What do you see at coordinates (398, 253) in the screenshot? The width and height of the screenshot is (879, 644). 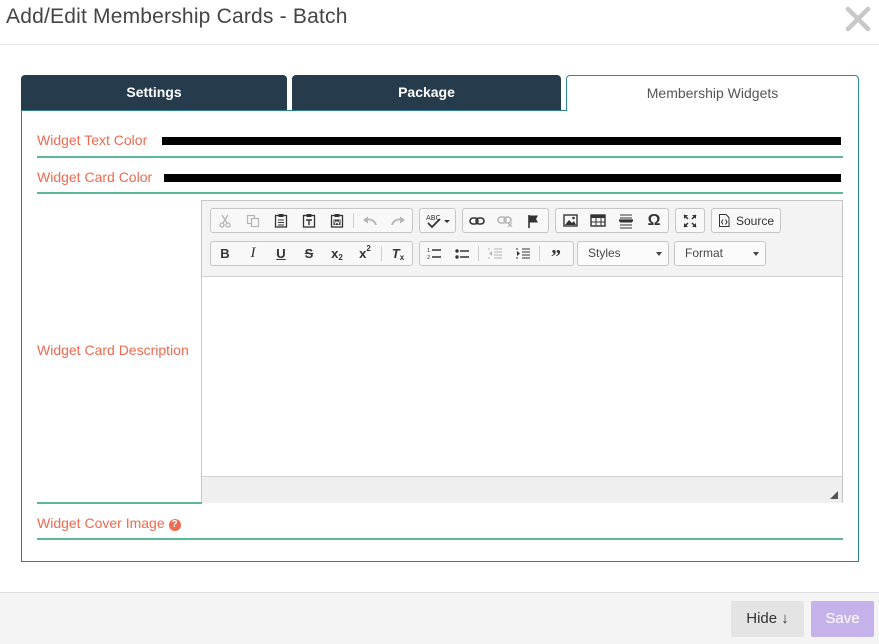 I see `remove-format-icon: Tx` at bounding box center [398, 253].